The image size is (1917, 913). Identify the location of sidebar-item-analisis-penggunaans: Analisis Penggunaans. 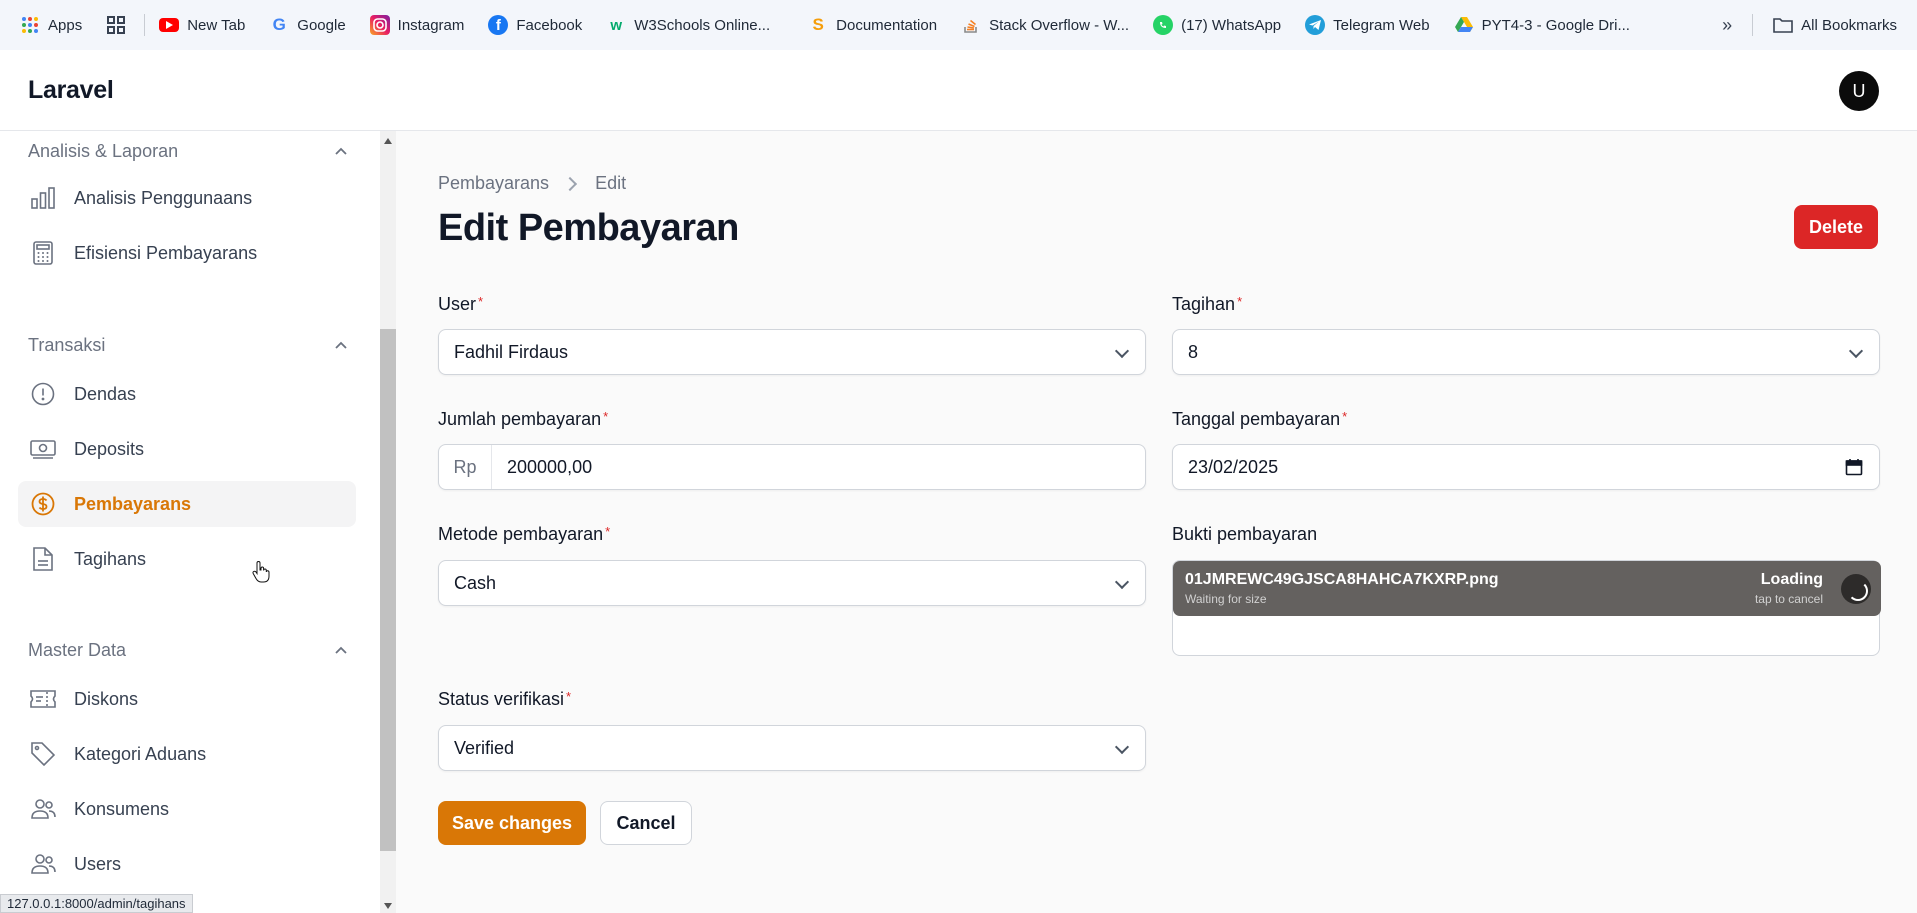
(187, 198).